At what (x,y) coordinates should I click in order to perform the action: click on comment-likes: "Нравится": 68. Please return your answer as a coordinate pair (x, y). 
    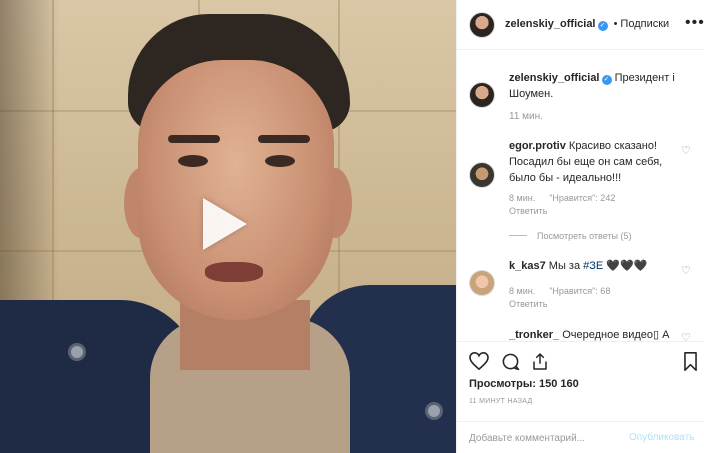
    Looking at the image, I should click on (579, 291).